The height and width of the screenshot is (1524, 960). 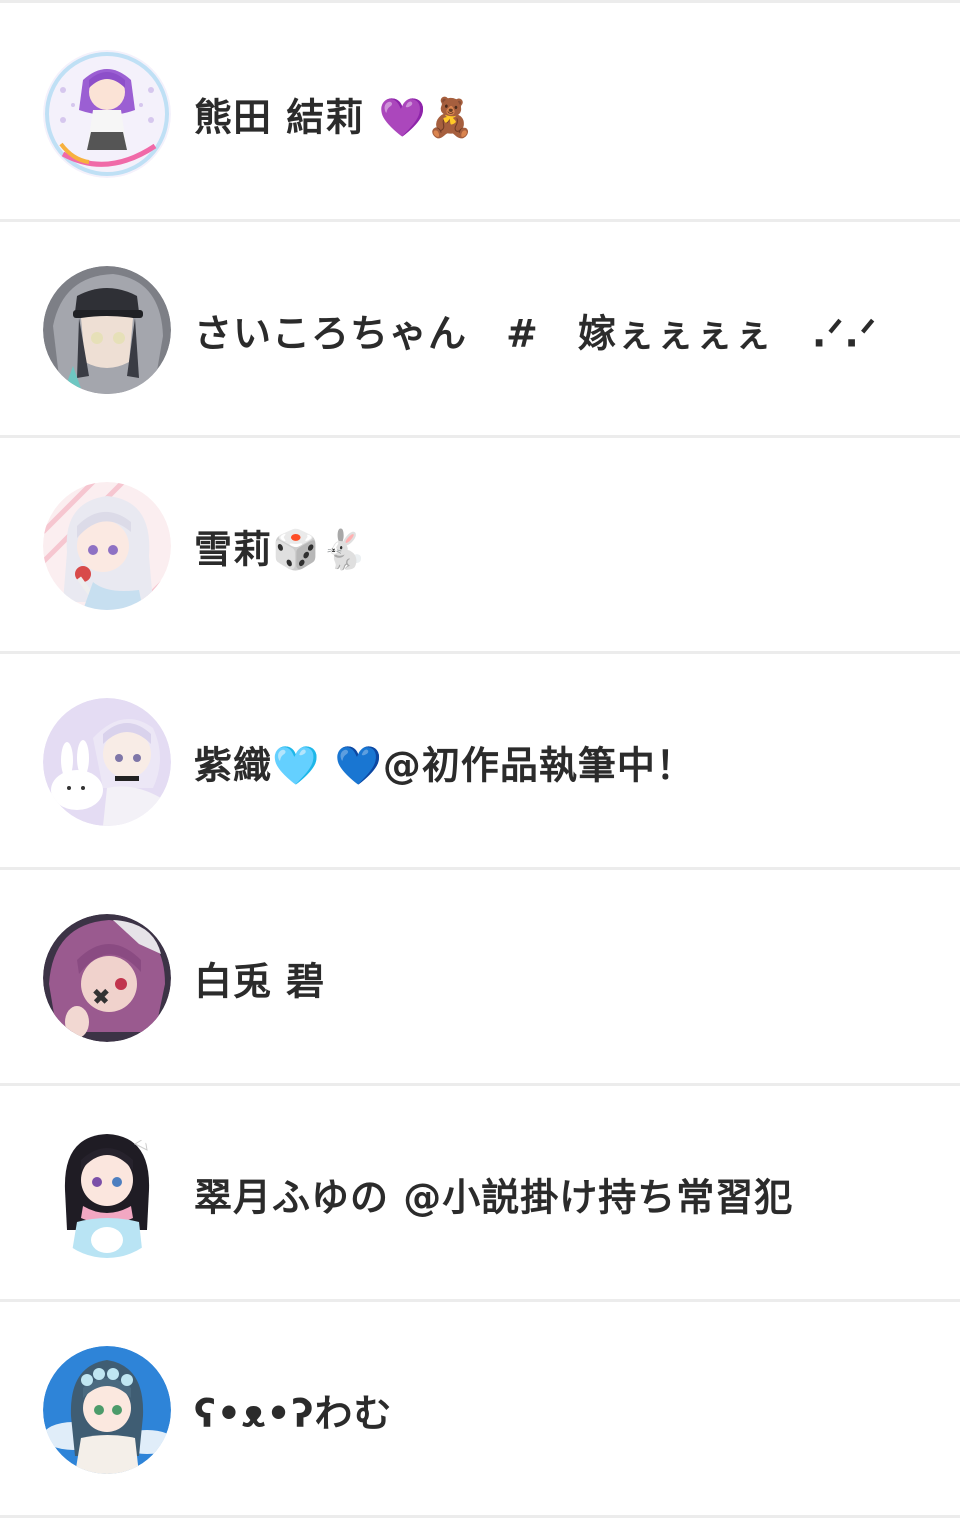 I want to click on user-name: 翠月ふゆの @小説掛け持ち常習犯, so click(x=493, y=1194).